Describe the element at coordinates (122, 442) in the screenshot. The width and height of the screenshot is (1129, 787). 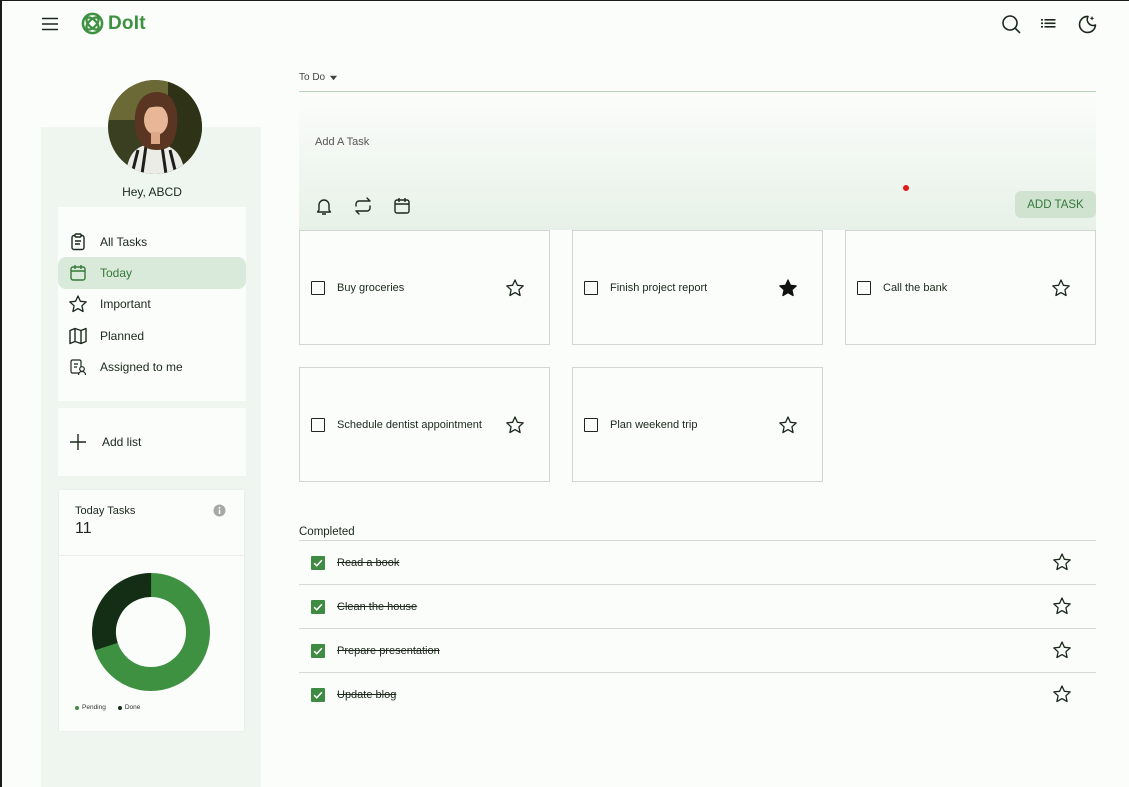
I see `add-list-label: Add list` at that location.